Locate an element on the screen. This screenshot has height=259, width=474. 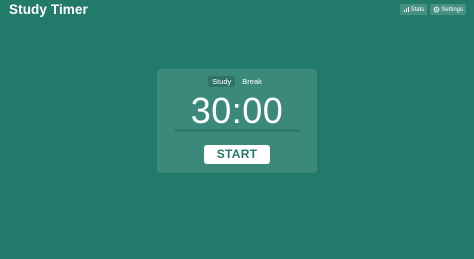
progress-bar is located at coordinates (237, 130).